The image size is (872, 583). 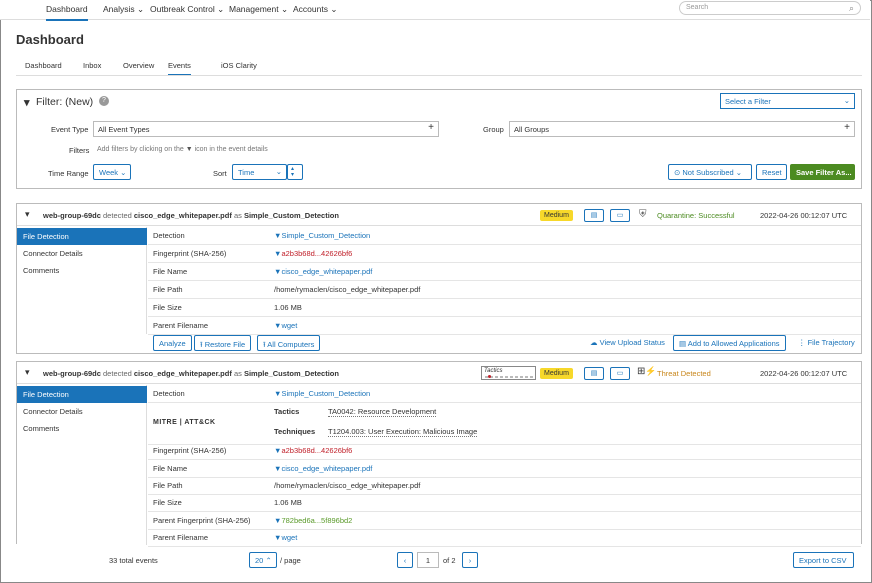 I want to click on file-trajectory-link: ⋮ File Trajectory, so click(x=826, y=342).